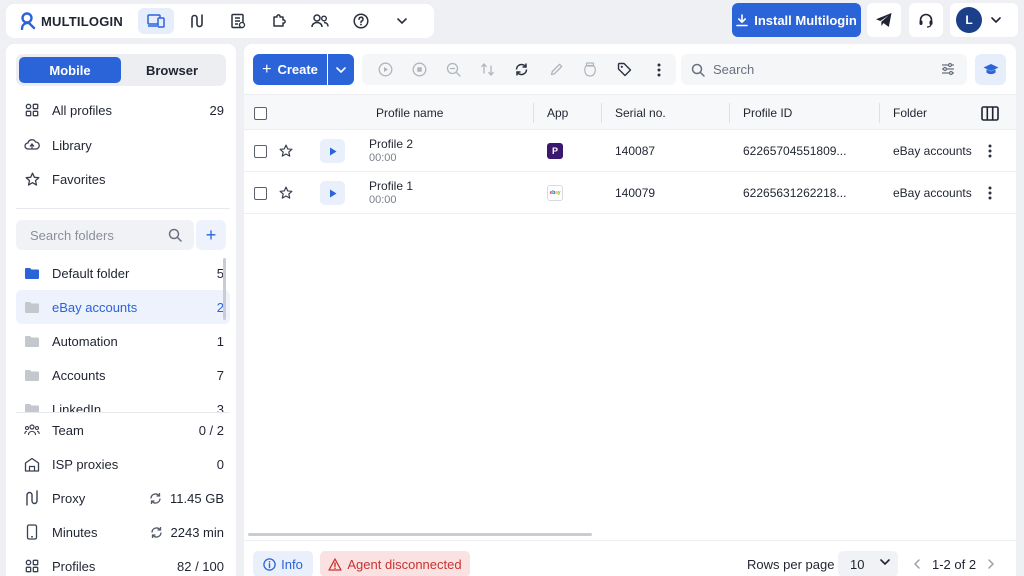  I want to click on profile-name-cell: Profile 1 00:00, so click(391, 193).